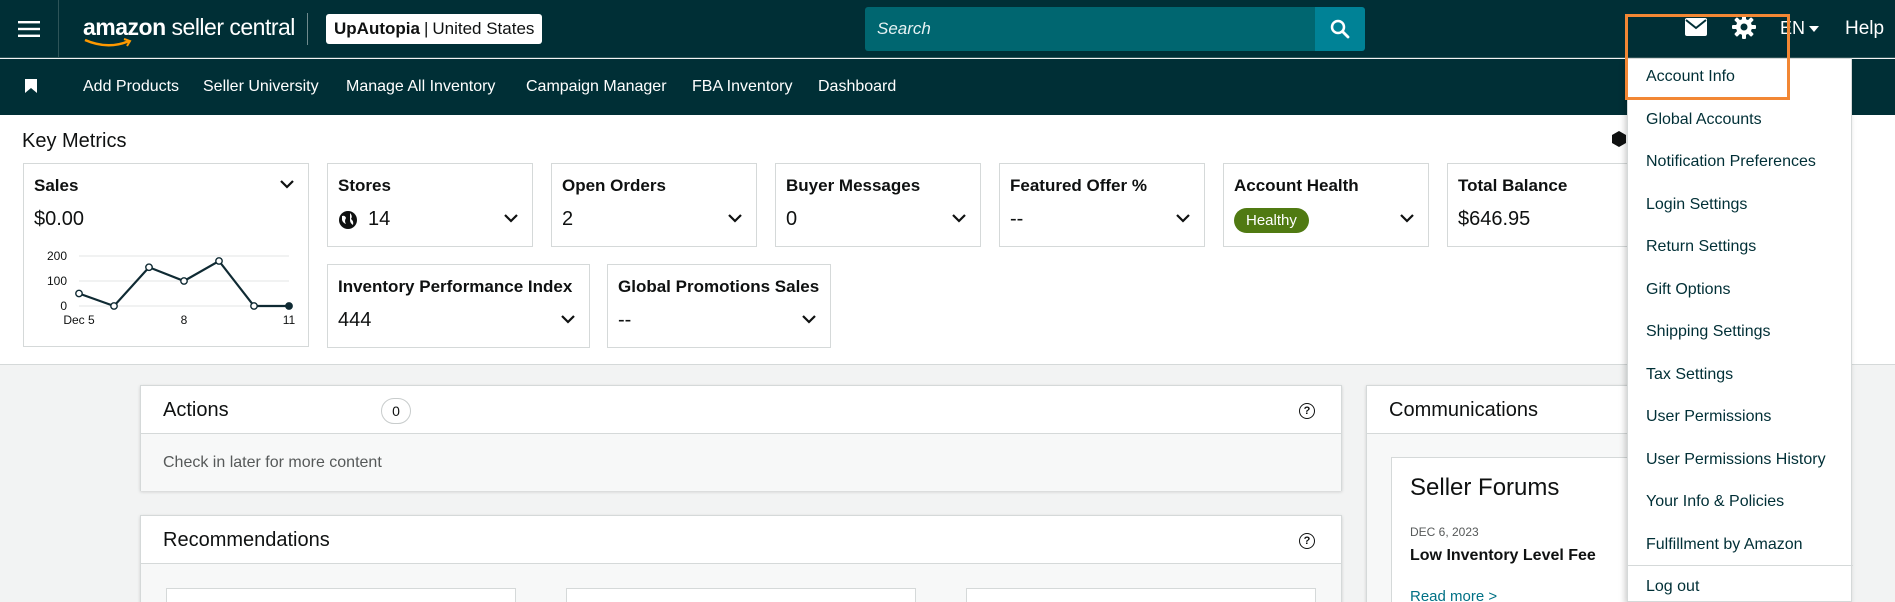 This screenshot has width=1895, height=602. What do you see at coordinates (741, 582) in the screenshot?
I see `recommendations-body` at bounding box center [741, 582].